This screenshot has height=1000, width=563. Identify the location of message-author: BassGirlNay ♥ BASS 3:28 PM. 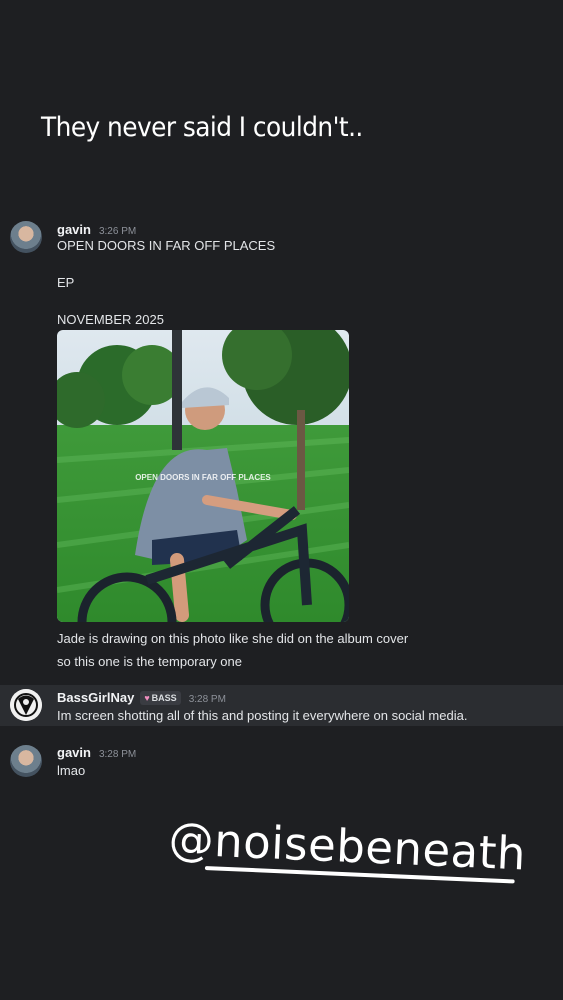
(141, 697).